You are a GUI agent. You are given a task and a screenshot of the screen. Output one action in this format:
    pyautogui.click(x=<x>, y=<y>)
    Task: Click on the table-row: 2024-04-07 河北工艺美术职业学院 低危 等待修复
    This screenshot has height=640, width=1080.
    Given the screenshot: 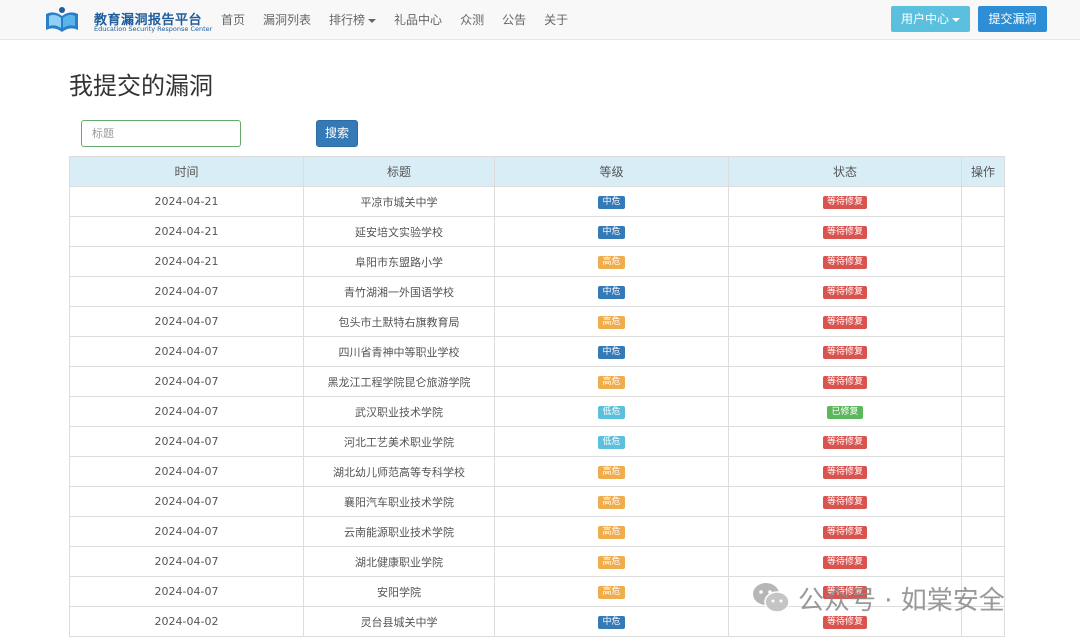 What is the action you would take?
    pyautogui.click(x=537, y=441)
    